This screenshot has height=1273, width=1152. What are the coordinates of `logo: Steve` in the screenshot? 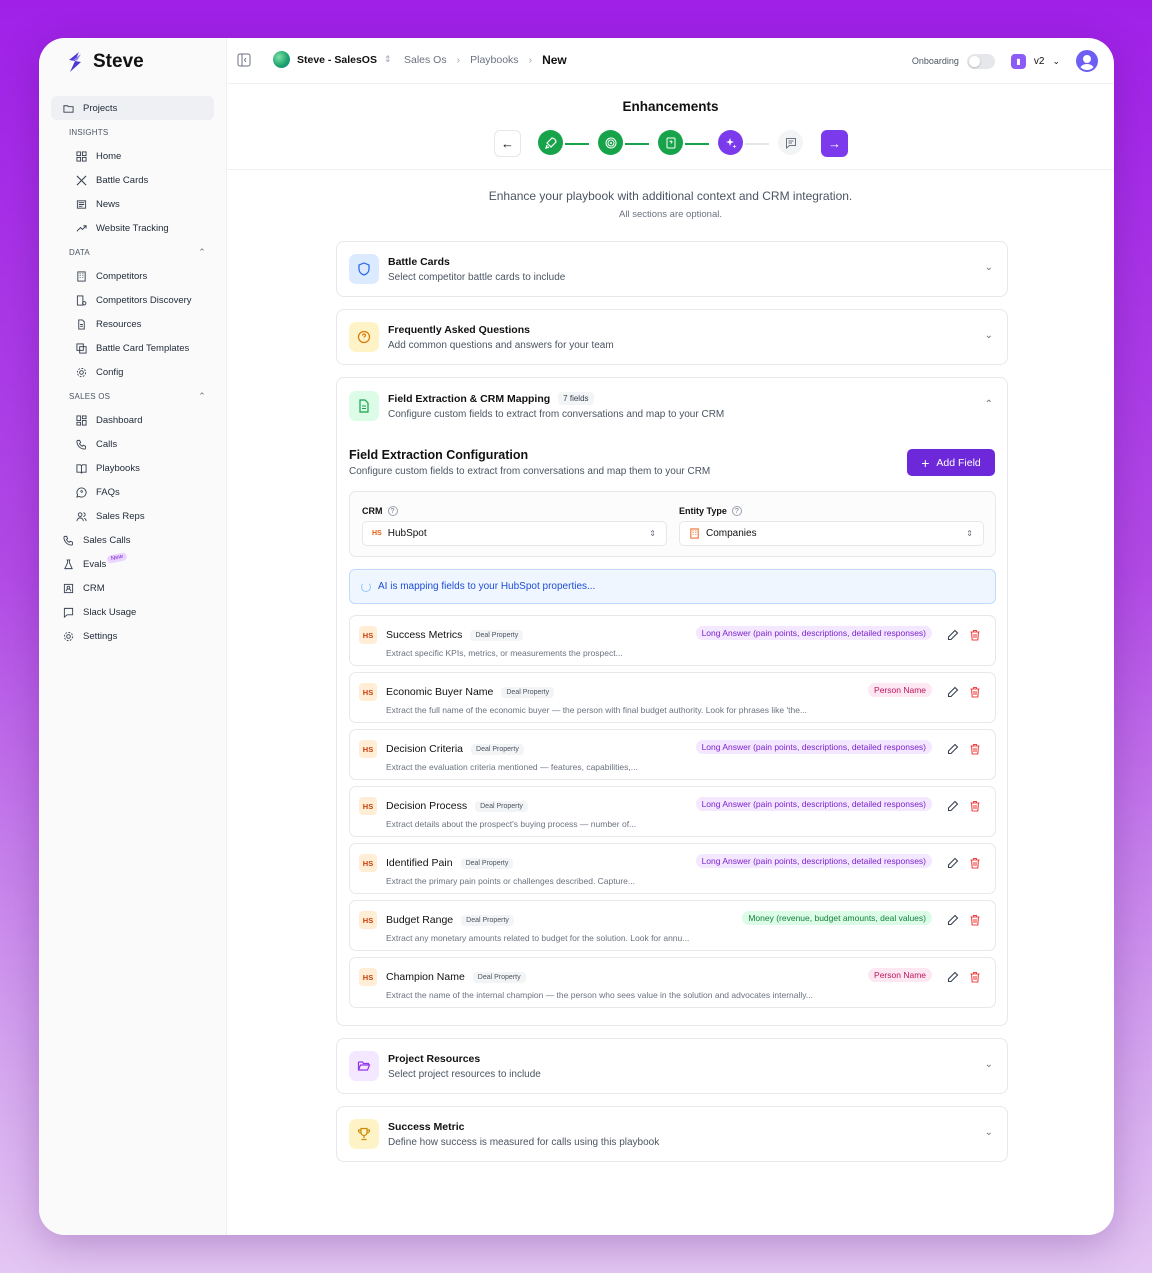 It's located at (104, 62).